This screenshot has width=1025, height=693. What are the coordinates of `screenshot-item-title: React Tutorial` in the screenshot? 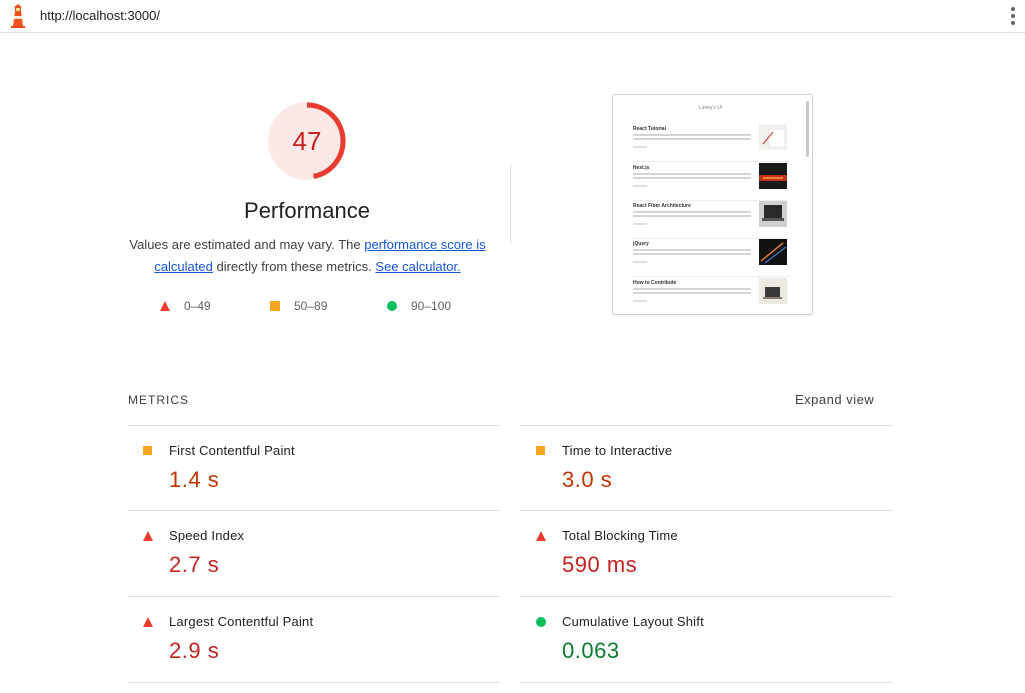 It's located at (649, 129).